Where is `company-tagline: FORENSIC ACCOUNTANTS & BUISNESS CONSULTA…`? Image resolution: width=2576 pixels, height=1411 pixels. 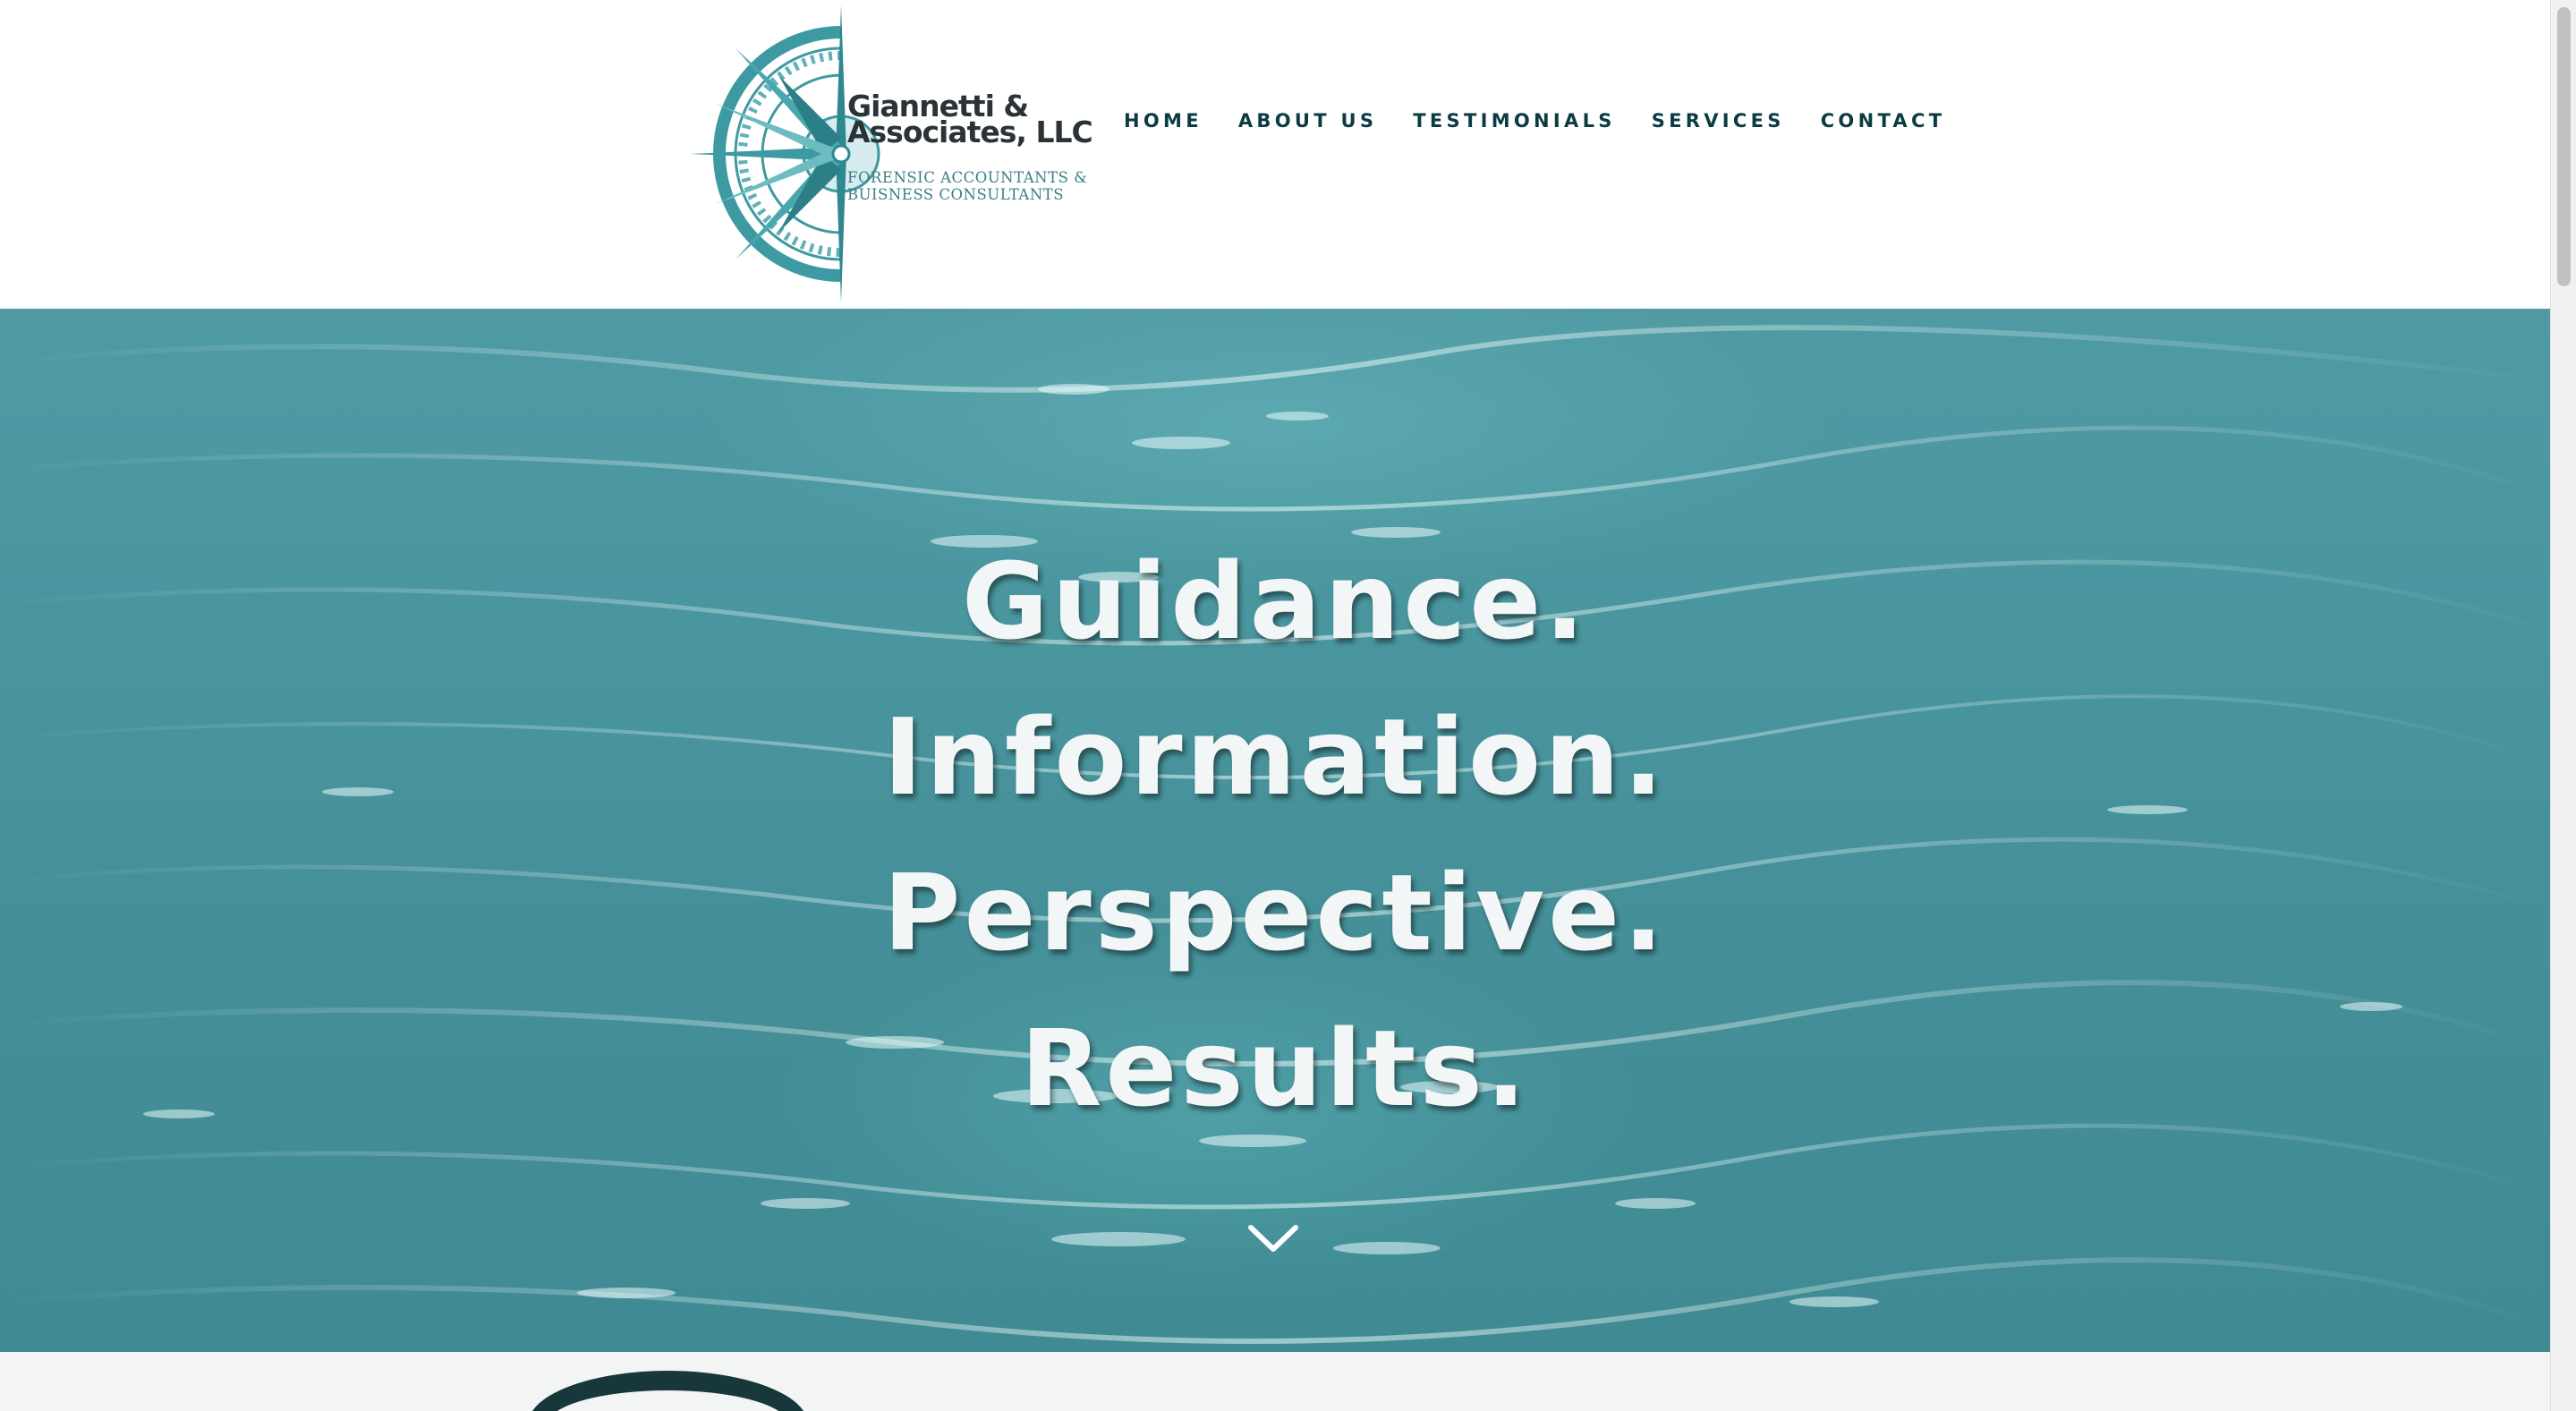 company-tagline: FORENSIC ACCOUNTANTS & BUISNESS CONSULTA… is located at coordinates (981, 186).